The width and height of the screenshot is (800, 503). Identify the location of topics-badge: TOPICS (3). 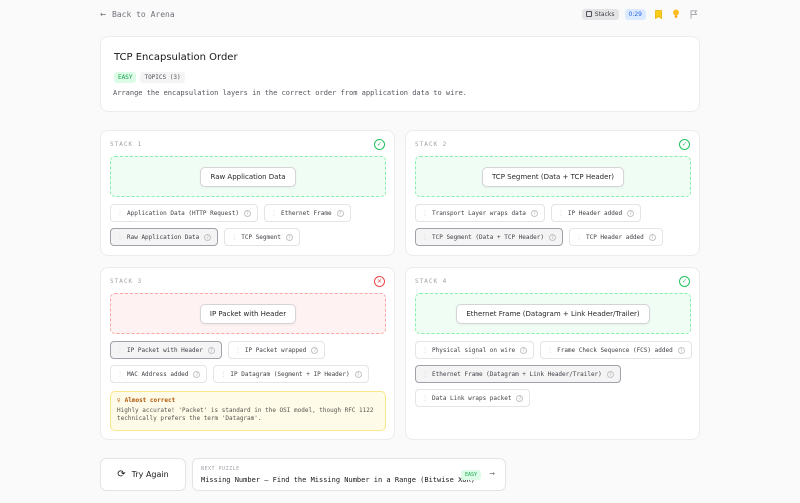
(162, 77).